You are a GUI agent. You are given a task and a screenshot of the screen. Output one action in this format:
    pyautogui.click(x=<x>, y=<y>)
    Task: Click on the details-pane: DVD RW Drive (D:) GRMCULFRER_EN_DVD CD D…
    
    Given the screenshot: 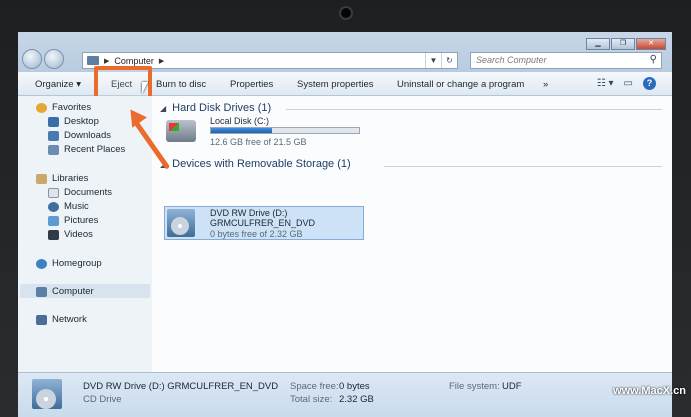 What is the action you would take?
    pyautogui.click(x=345, y=394)
    